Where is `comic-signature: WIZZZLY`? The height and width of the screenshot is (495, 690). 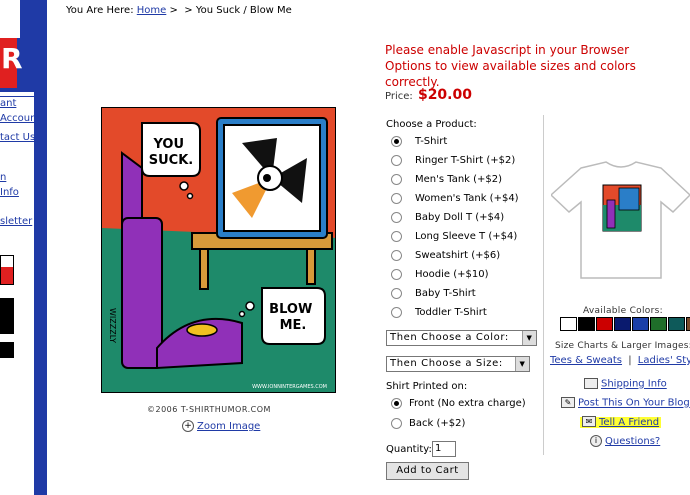
comic-signature: WIZZZLY is located at coordinates (112, 325).